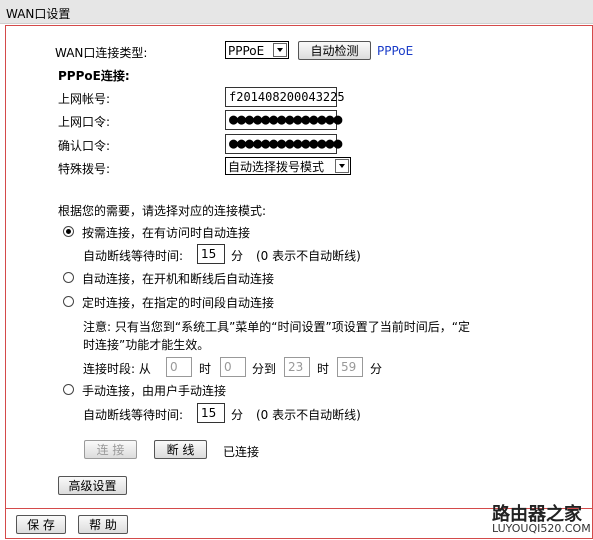 Image resolution: width=593 pixels, height=540 pixels. Describe the element at coordinates (68, 231) in the screenshot. I see `radio-on-demand` at that location.